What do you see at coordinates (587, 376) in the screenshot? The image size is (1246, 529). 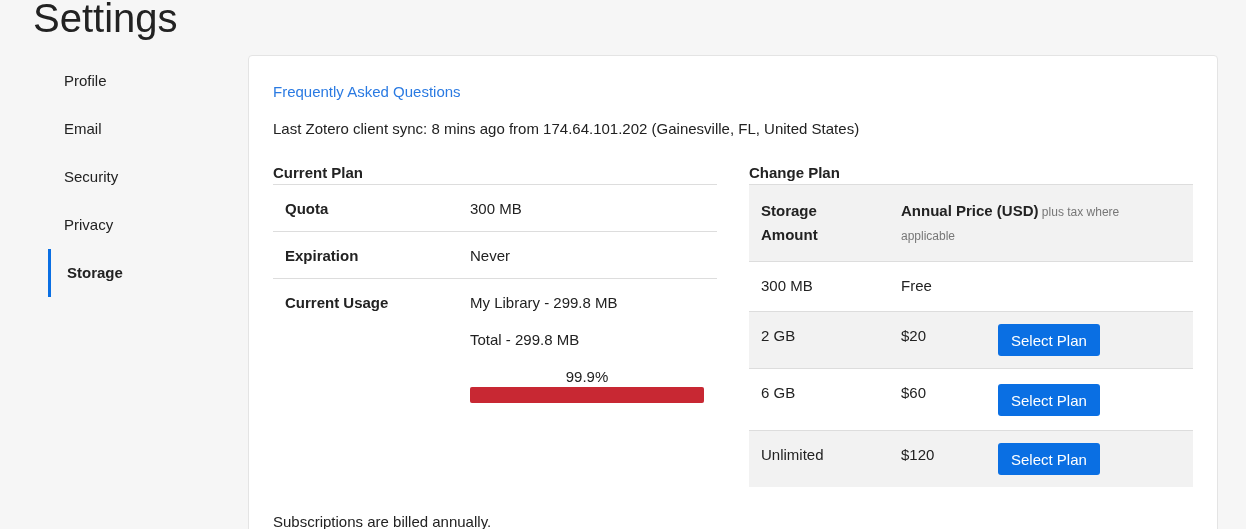 I see `usage-percent: 99.9%` at bounding box center [587, 376].